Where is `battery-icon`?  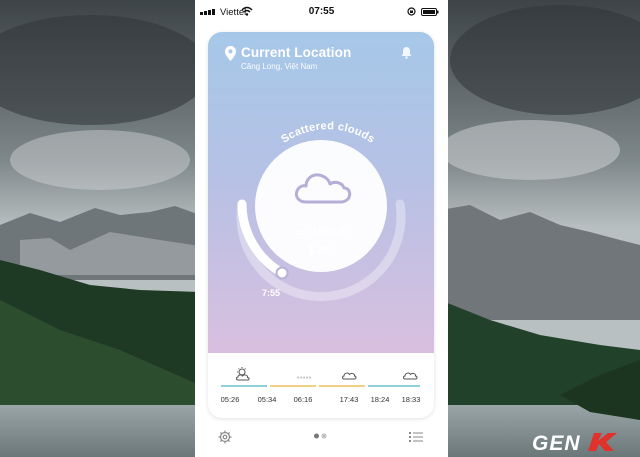 battery-icon is located at coordinates (430, 12).